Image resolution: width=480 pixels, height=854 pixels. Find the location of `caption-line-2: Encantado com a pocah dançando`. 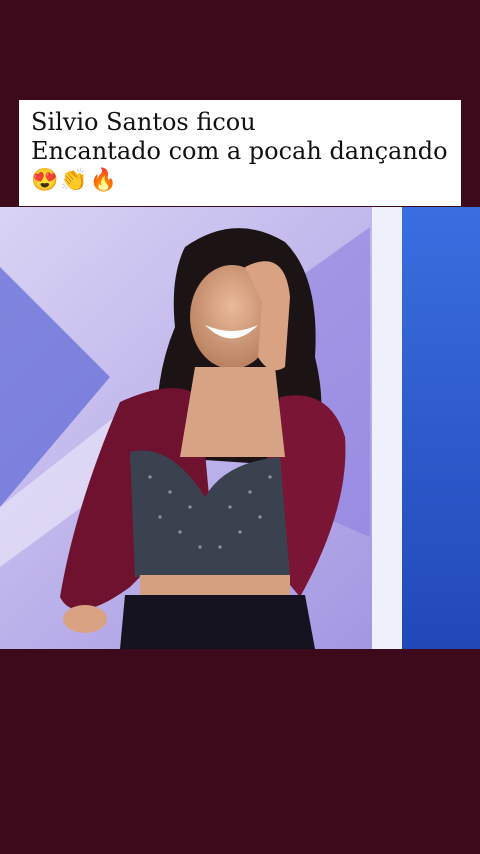

caption-line-2: Encantado com a pocah dançando is located at coordinates (239, 151).